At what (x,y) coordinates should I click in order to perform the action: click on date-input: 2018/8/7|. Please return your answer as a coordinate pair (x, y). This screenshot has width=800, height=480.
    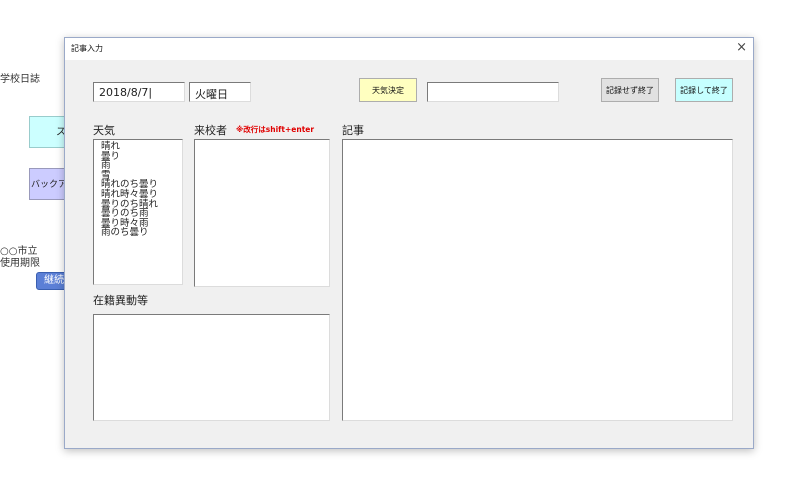
    Looking at the image, I should click on (139, 92).